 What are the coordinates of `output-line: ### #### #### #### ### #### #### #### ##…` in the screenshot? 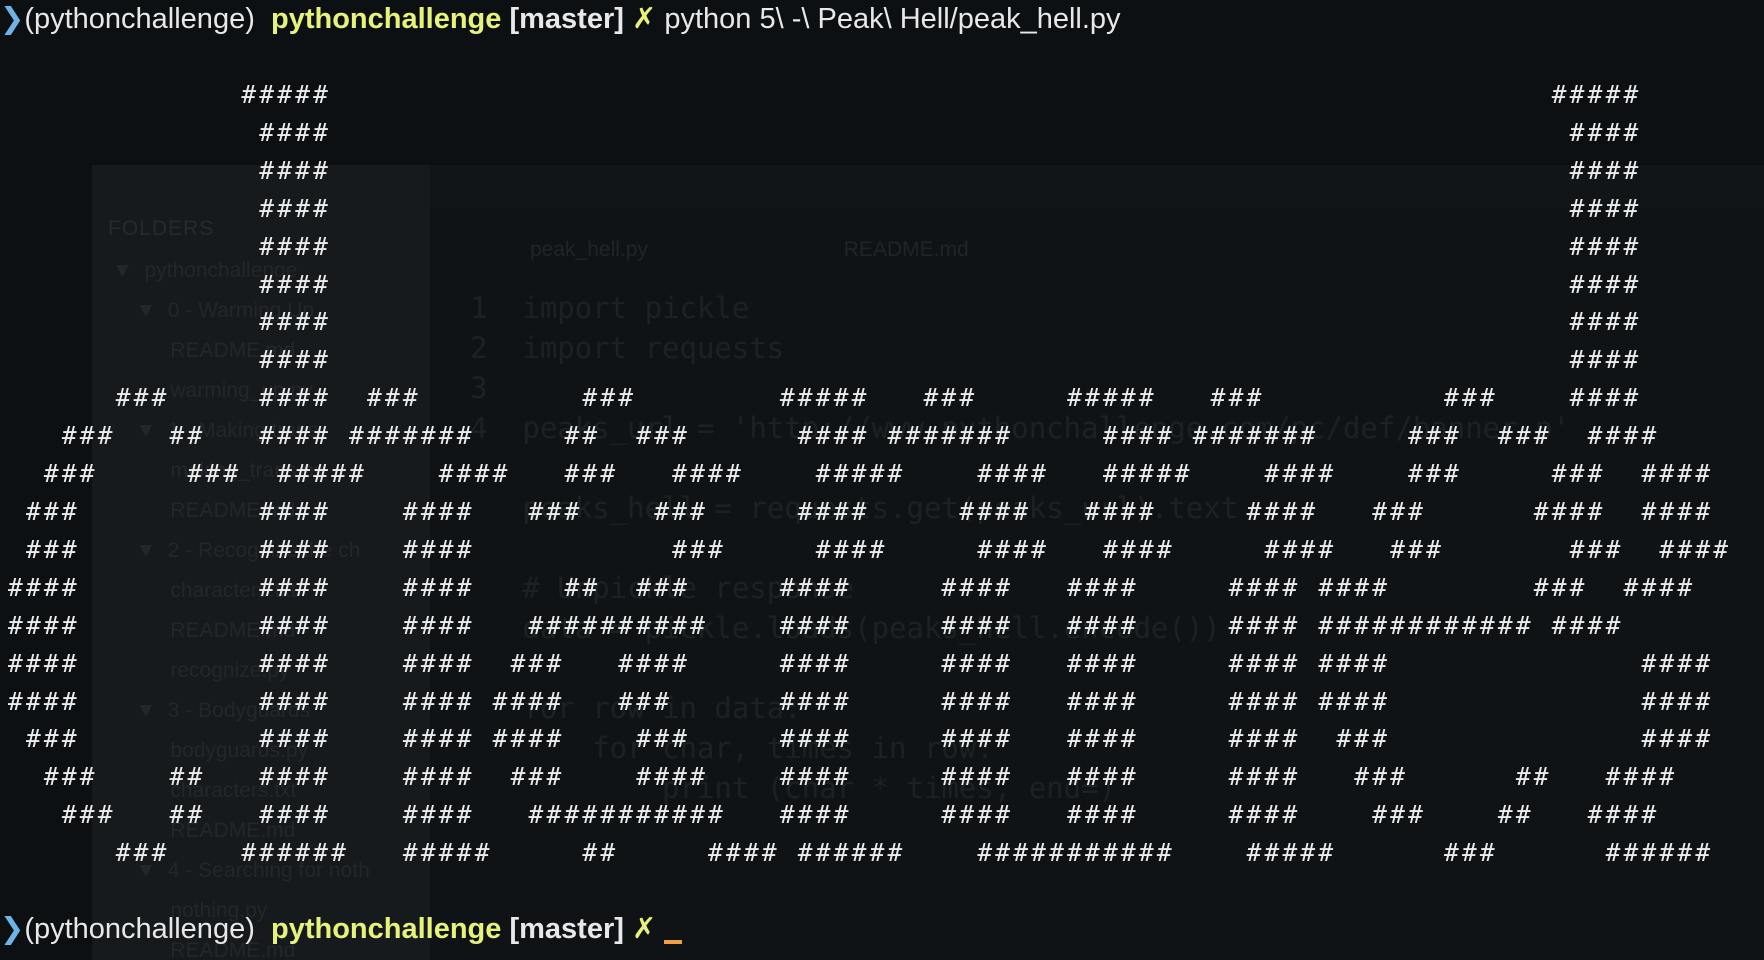 It's located at (861, 739).